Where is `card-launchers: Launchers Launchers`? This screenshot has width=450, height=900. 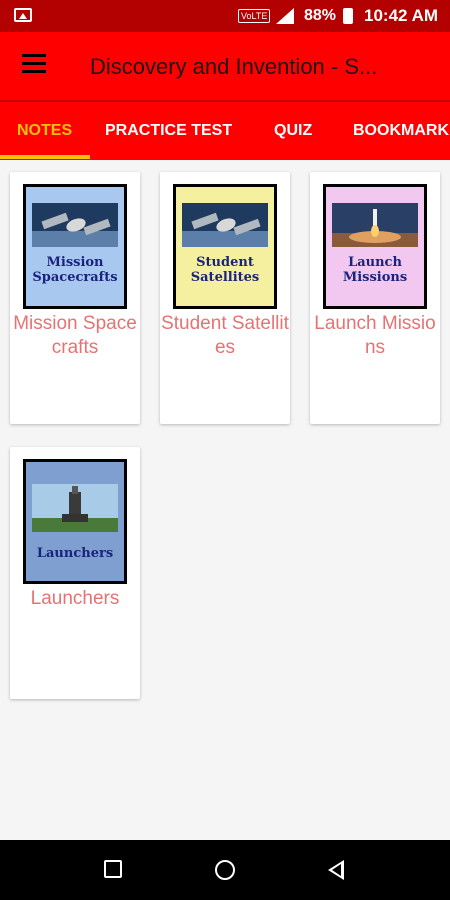 card-launchers: Launchers Launchers is located at coordinates (75, 573).